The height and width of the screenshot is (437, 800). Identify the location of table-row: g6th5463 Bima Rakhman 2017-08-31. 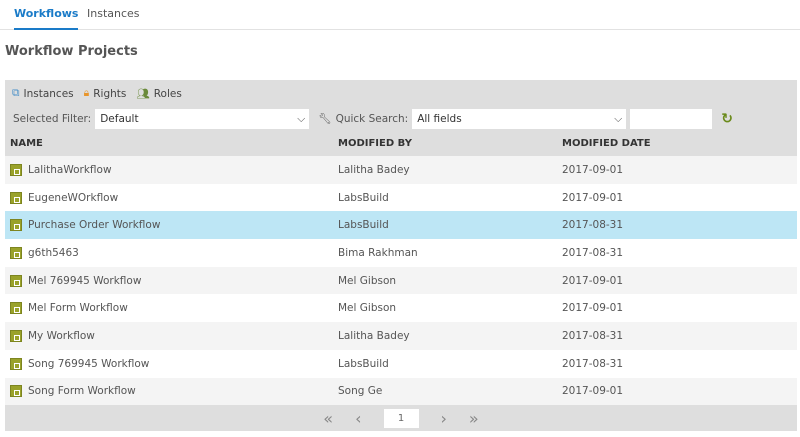
(401, 253).